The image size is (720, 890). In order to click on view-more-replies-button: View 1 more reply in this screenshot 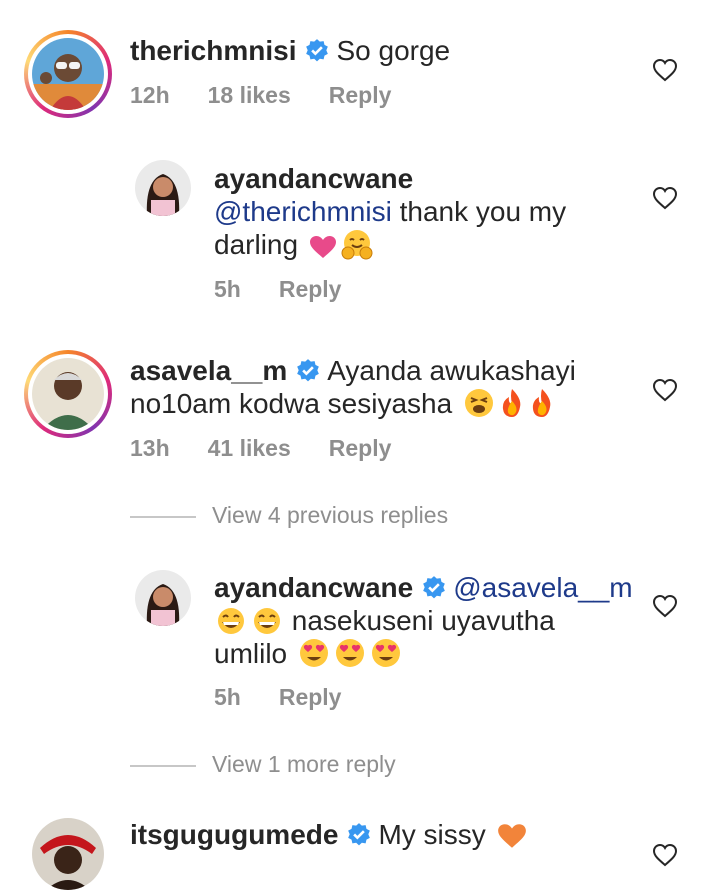, I will do `click(263, 764)`.